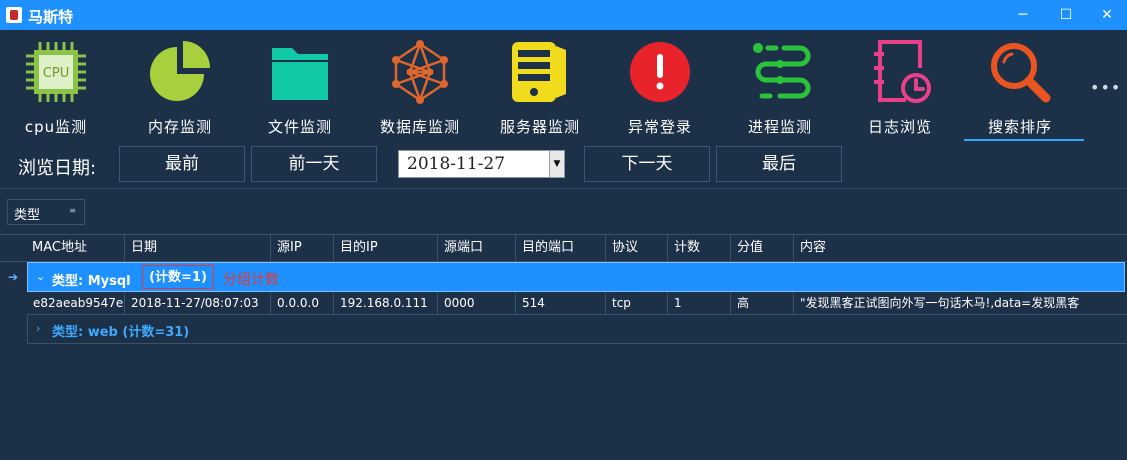 The height and width of the screenshot is (460, 1127). What do you see at coordinates (576, 277) in the screenshot?
I see `group-row-mysql: ⌄ 类型: Mysql (计数=1) 分组计数` at bounding box center [576, 277].